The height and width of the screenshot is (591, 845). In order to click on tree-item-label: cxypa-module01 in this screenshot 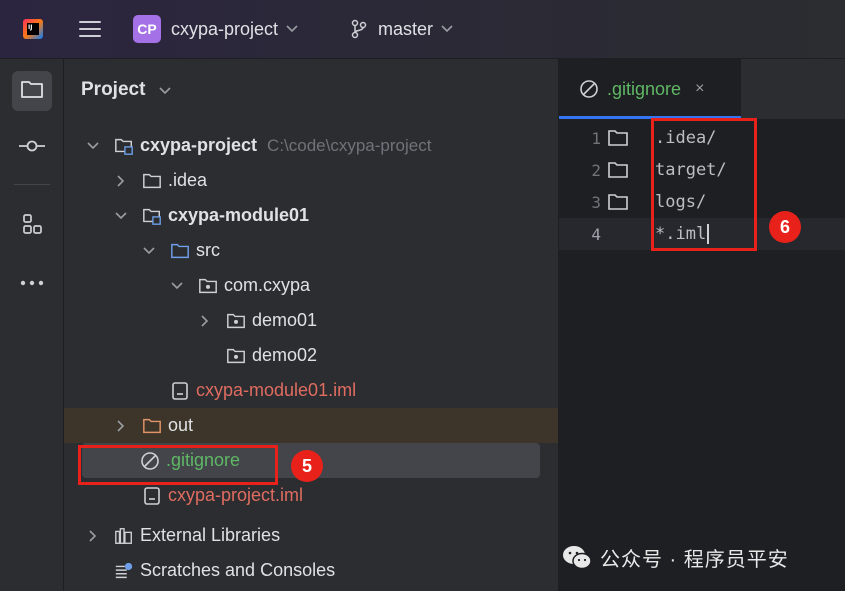, I will do `click(239, 215)`.